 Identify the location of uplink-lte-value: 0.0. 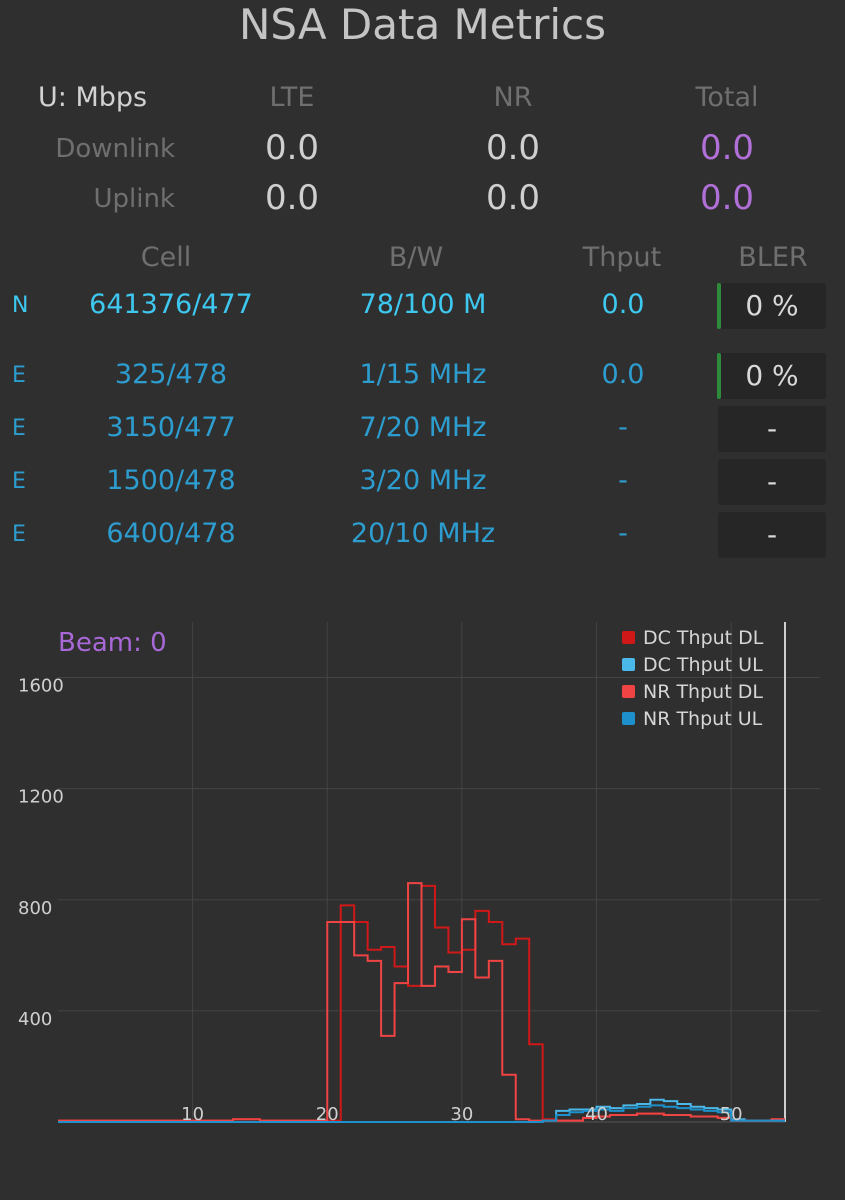
(292, 198).